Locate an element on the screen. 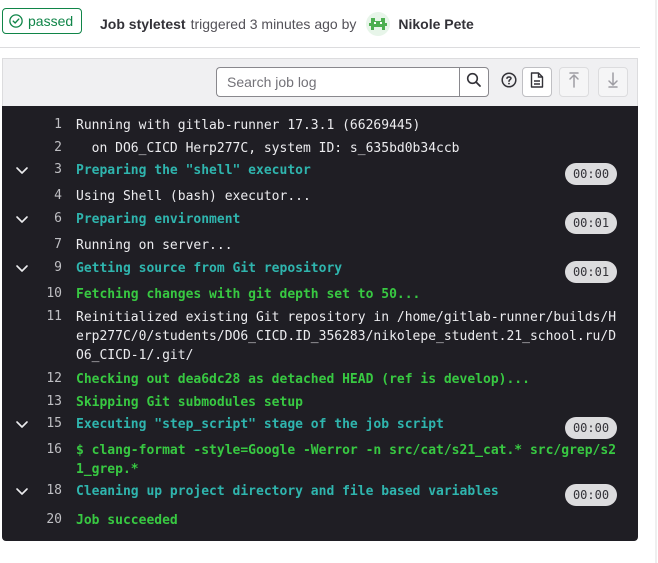  line-number: 15 is located at coordinates (32, 423).